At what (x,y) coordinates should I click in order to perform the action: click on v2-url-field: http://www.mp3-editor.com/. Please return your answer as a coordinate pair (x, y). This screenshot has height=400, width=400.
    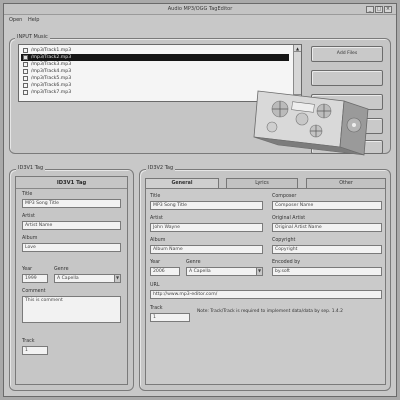
    Looking at the image, I should click on (266, 294).